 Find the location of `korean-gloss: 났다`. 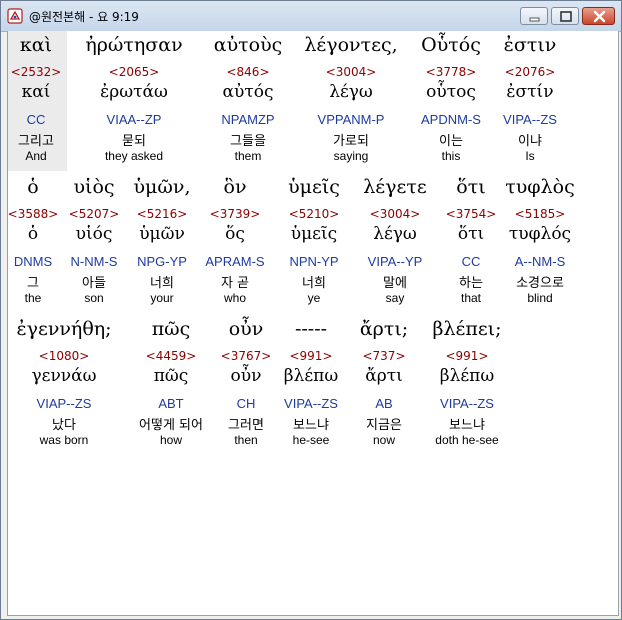

korean-gloss: 났다 is located at coordinates (64, 425).